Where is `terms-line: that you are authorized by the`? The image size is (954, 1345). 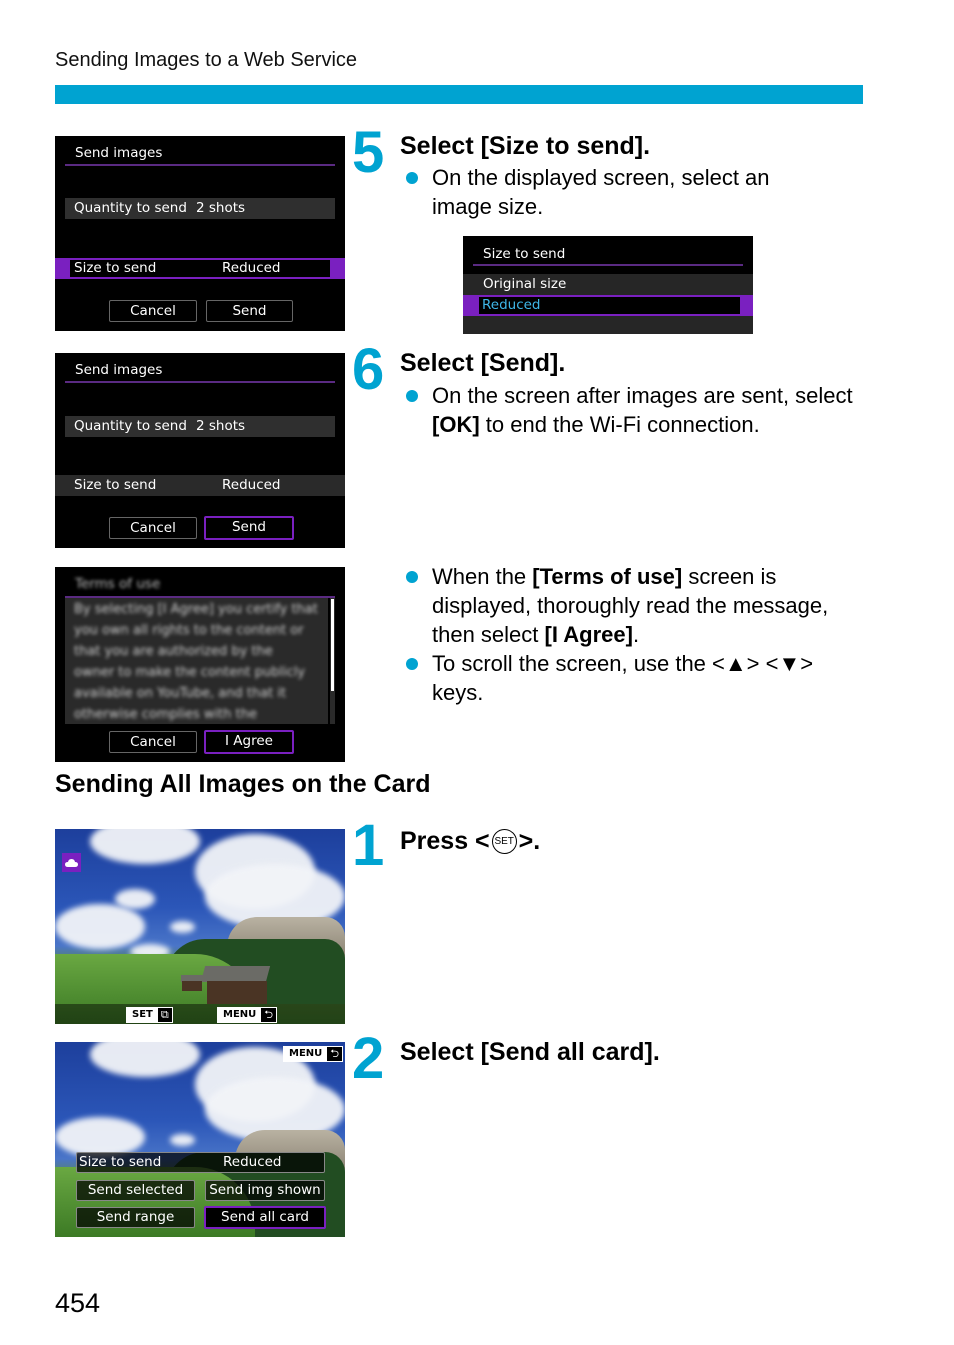 terms-line: that you are authorized by the is located at coordinates (173, 651).